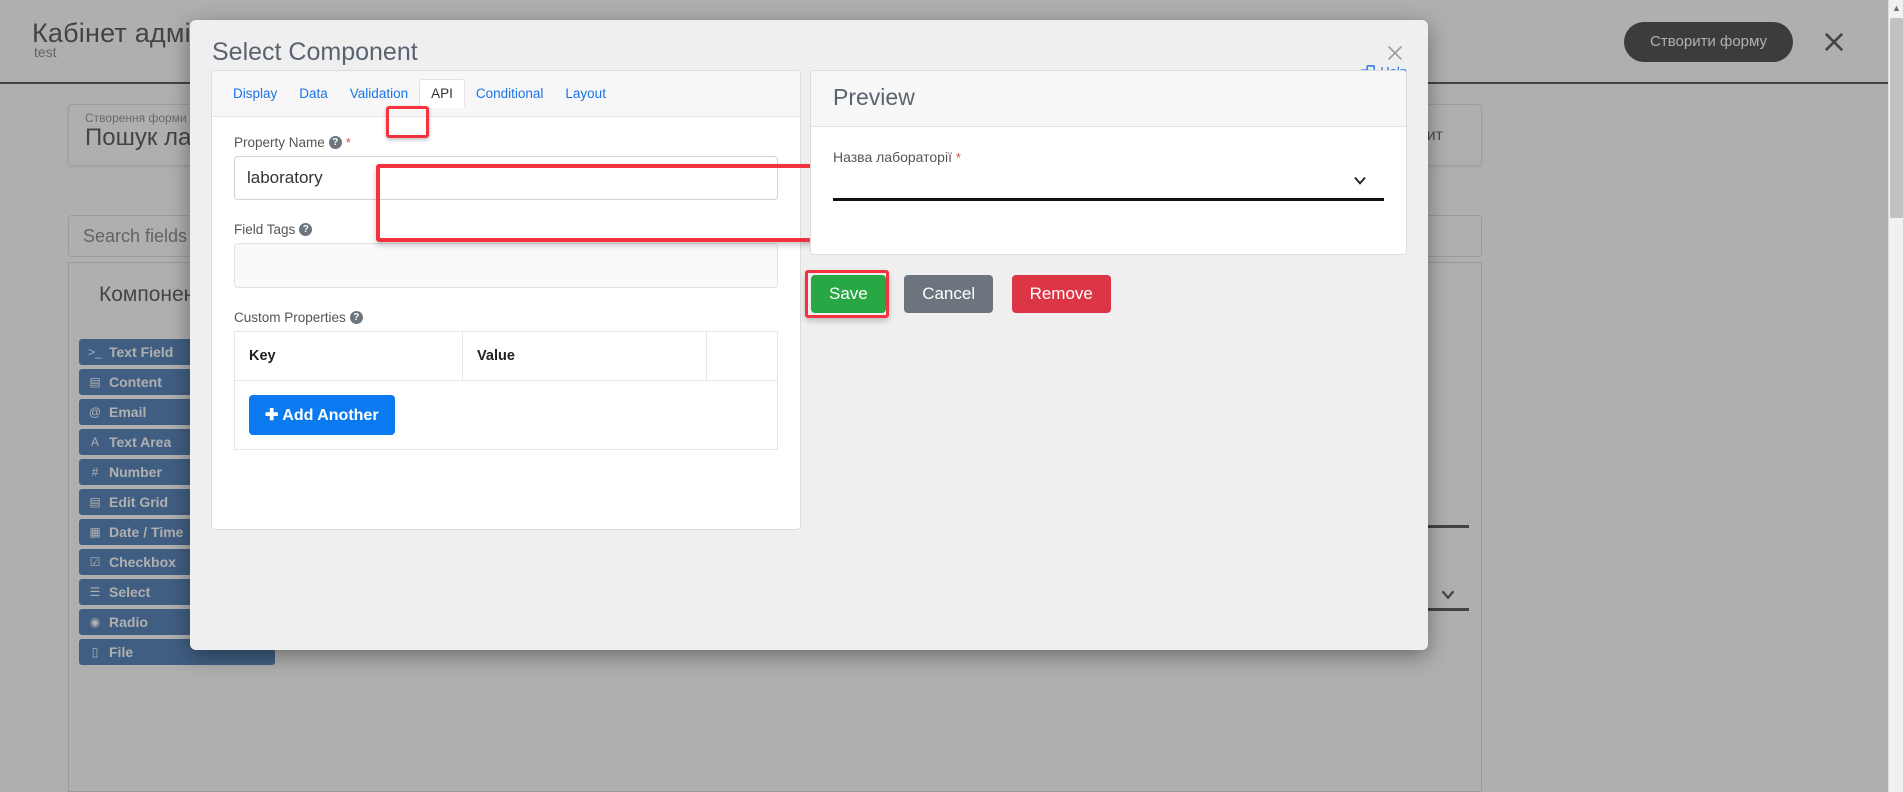 The width and height of the screenshot is (1903, 792). What do you see at coordinates (506, 229) in the screenshot?
I see `field-tags-label: Field Tags ?` at bounding box center [506, 229].